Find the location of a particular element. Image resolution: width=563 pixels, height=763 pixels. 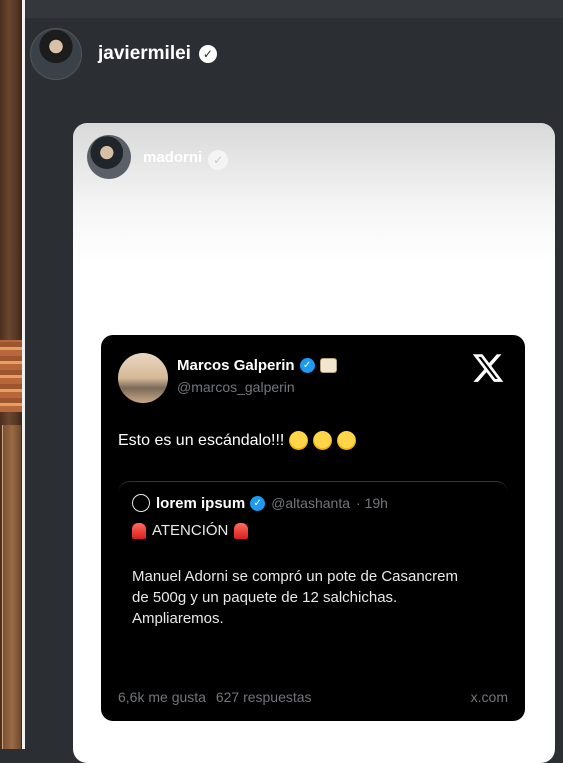

likes-count: 6,6k me gusta is located at coordinates (162, 697).